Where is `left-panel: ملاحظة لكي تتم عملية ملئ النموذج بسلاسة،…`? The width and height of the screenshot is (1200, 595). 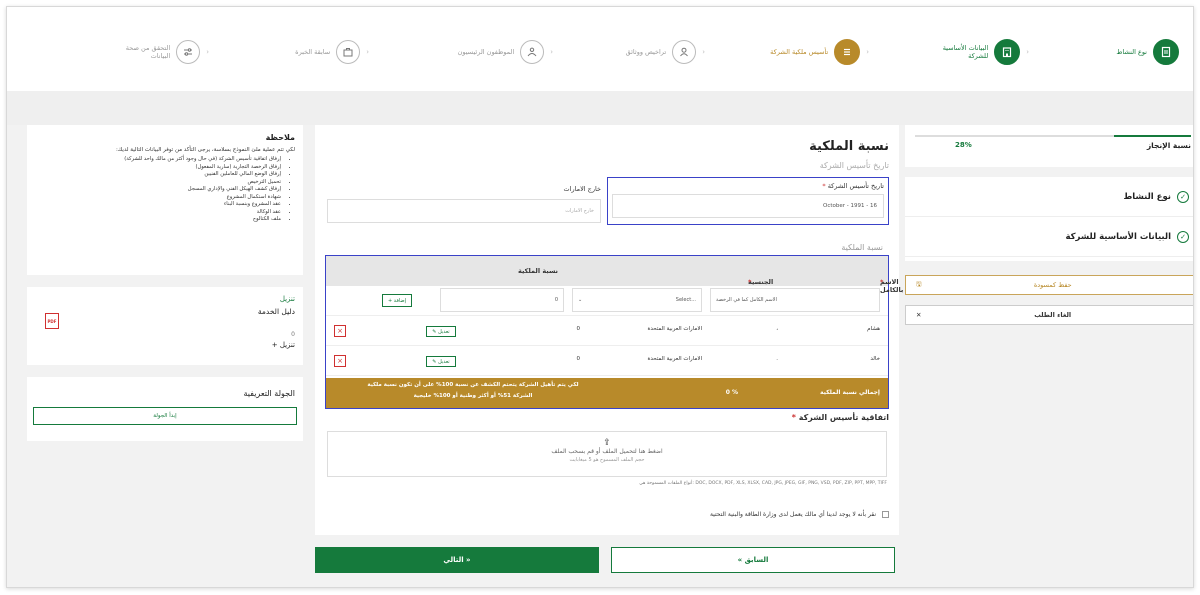
left-panel: ملاحظة لكي تتم عملية ملئ النموذج بسلاسة،… is located at coordinates (165, 283).